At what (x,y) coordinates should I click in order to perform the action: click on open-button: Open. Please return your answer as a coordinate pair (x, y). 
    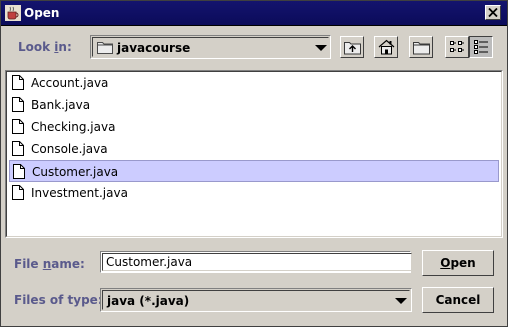
    Looking at the image, I should click on (458, 263).